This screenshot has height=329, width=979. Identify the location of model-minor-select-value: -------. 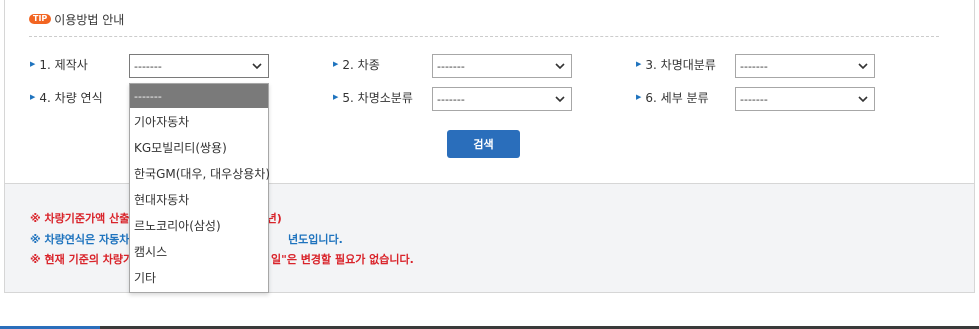
(451, 99).